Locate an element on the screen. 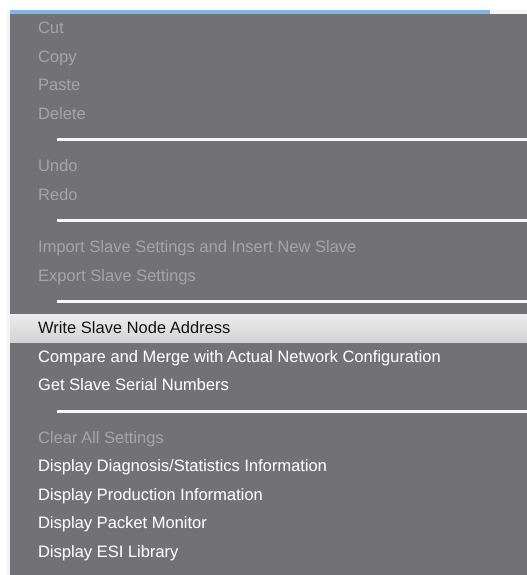  menu-item: Write Slave Node Address is located at coordinates (268, 328).